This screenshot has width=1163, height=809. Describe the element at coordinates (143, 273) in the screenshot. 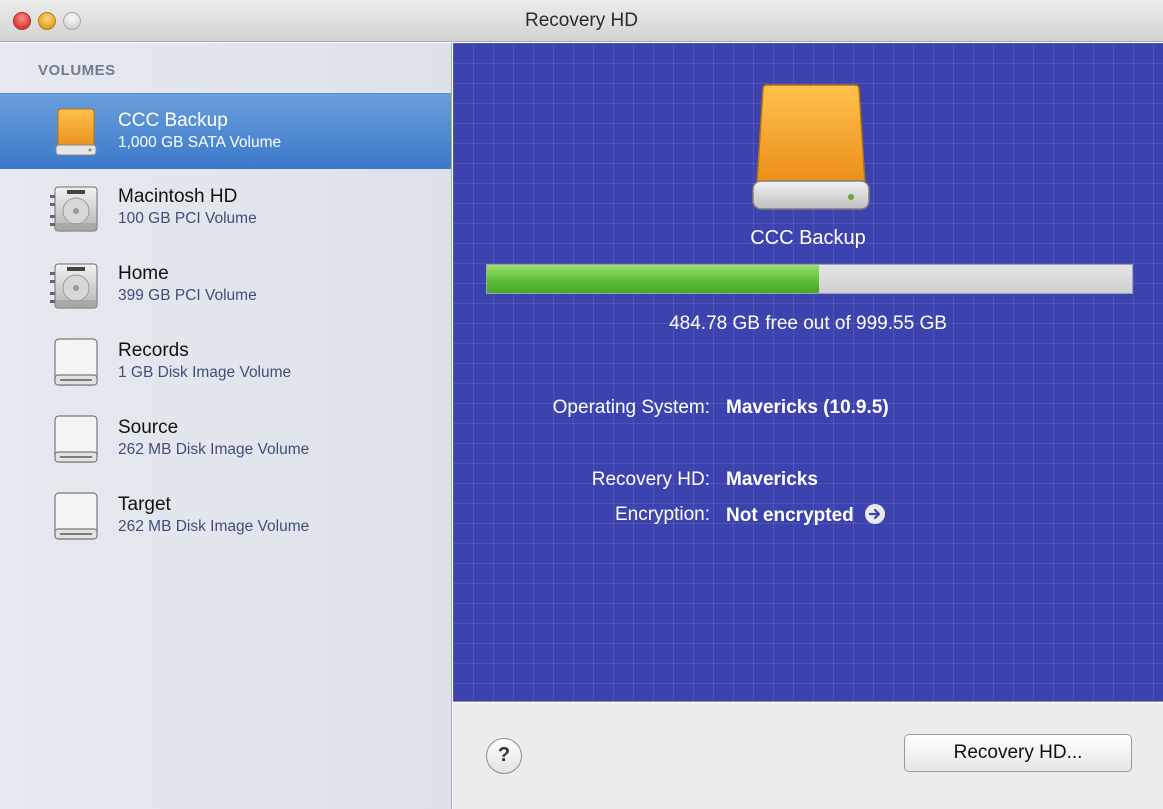

I see `volume-name: Home` at that location.